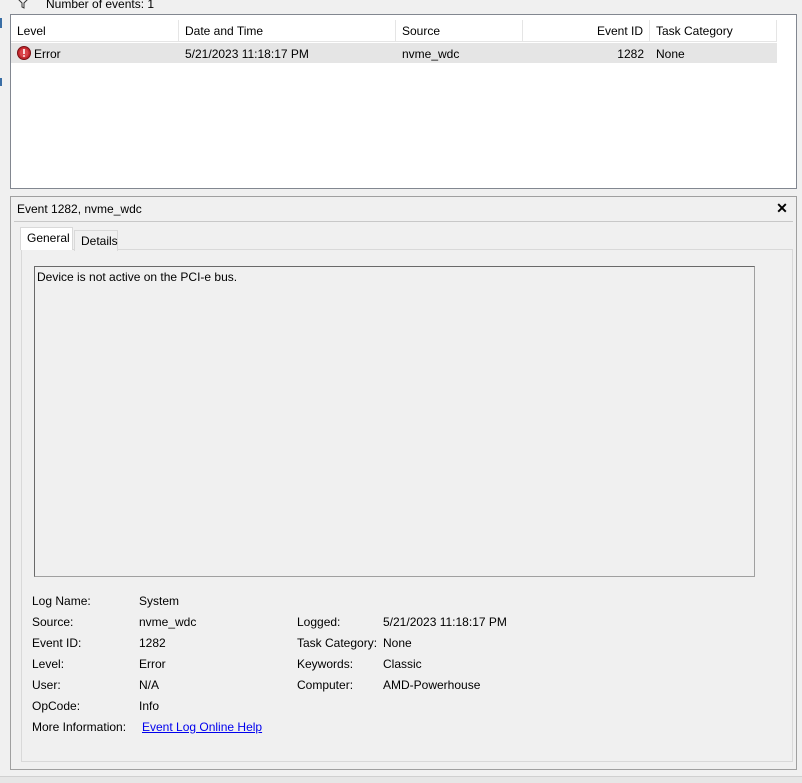 This screenshot has height=783, width=802. What do you see at coordinates (46, 238) in the screenshot?
I see `tab-general: General` at bounding box center [46, 238].